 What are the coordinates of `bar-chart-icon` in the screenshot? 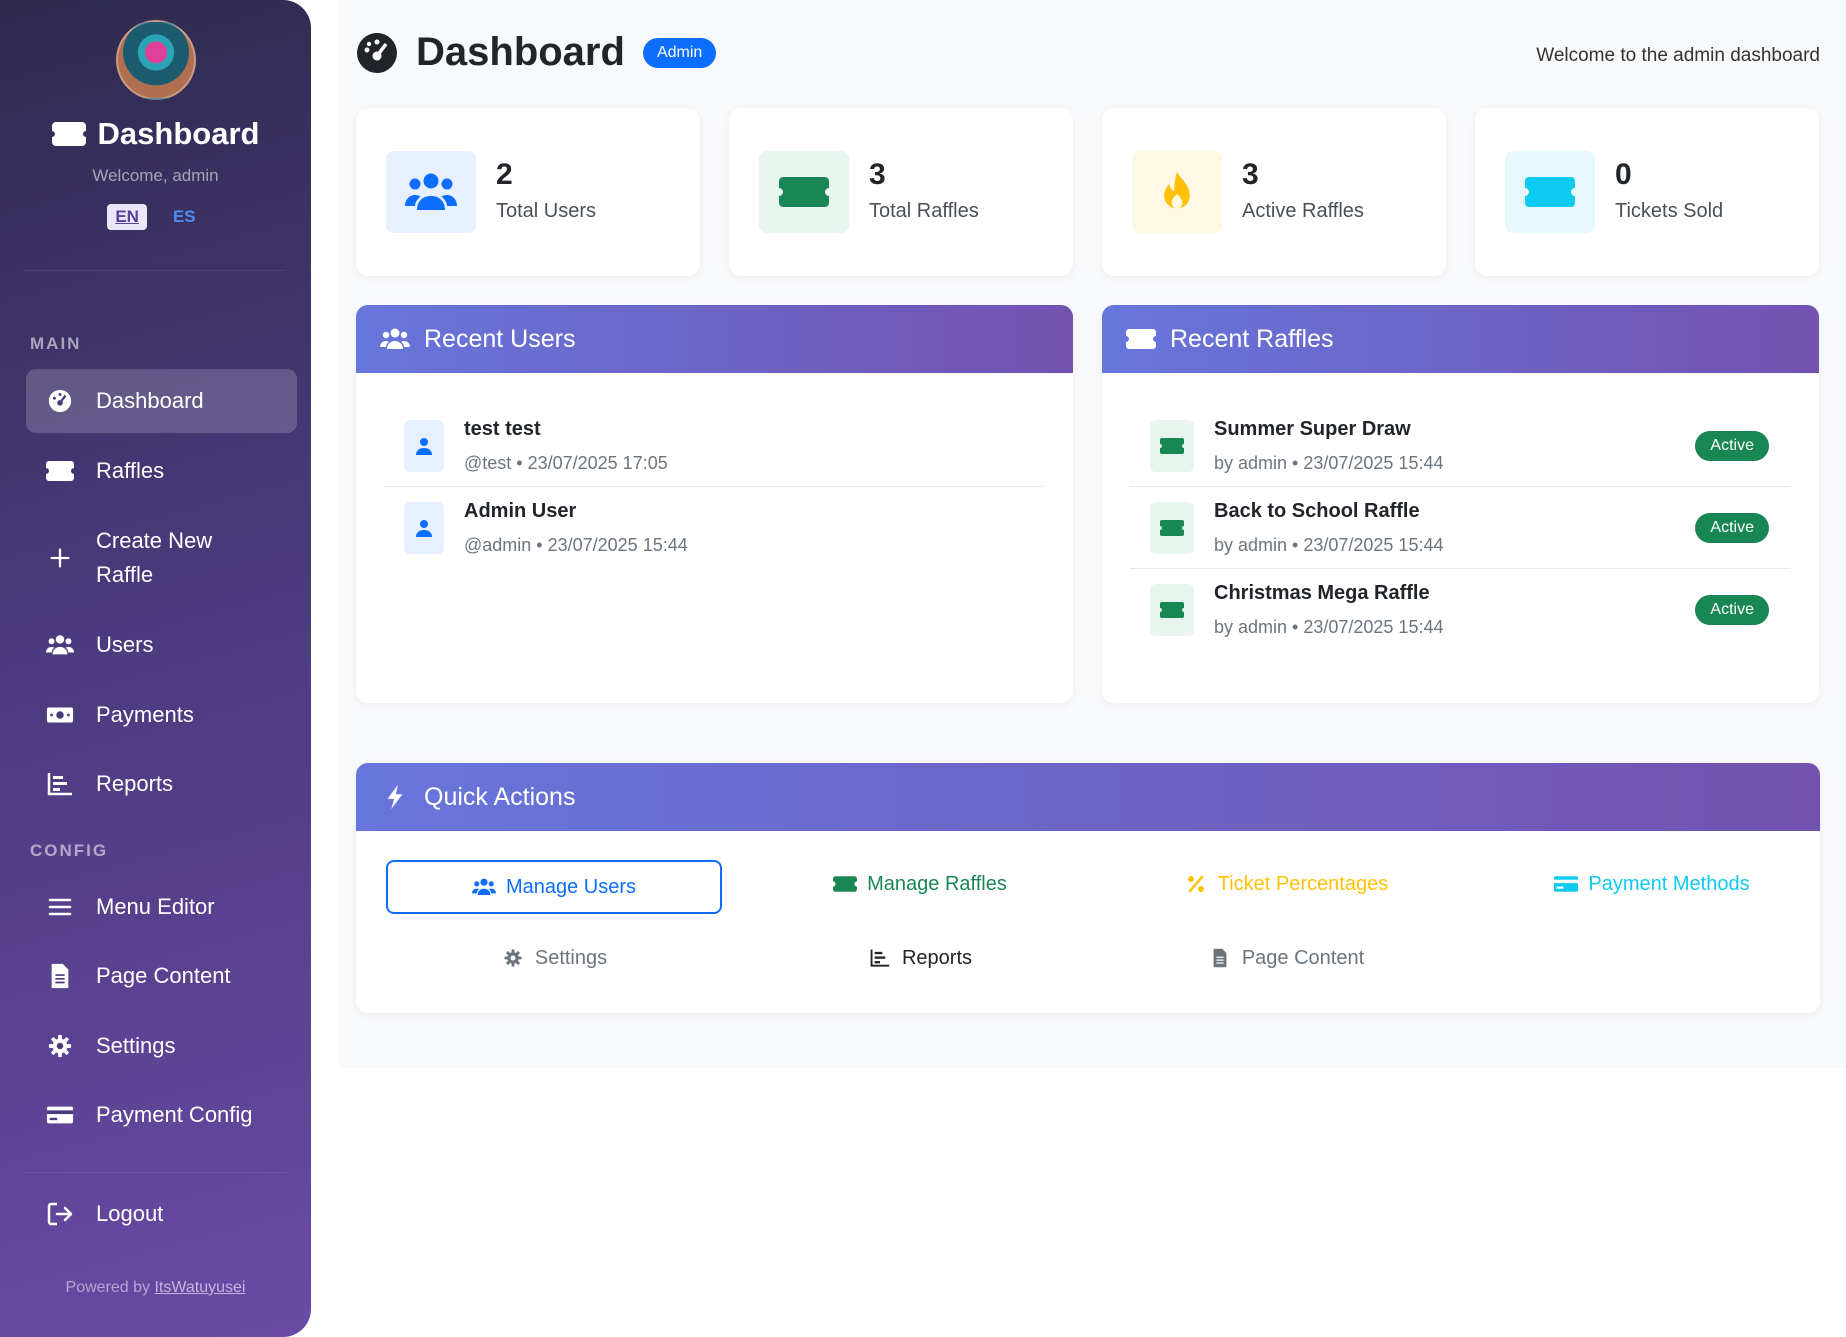 It's located at (59, 784).